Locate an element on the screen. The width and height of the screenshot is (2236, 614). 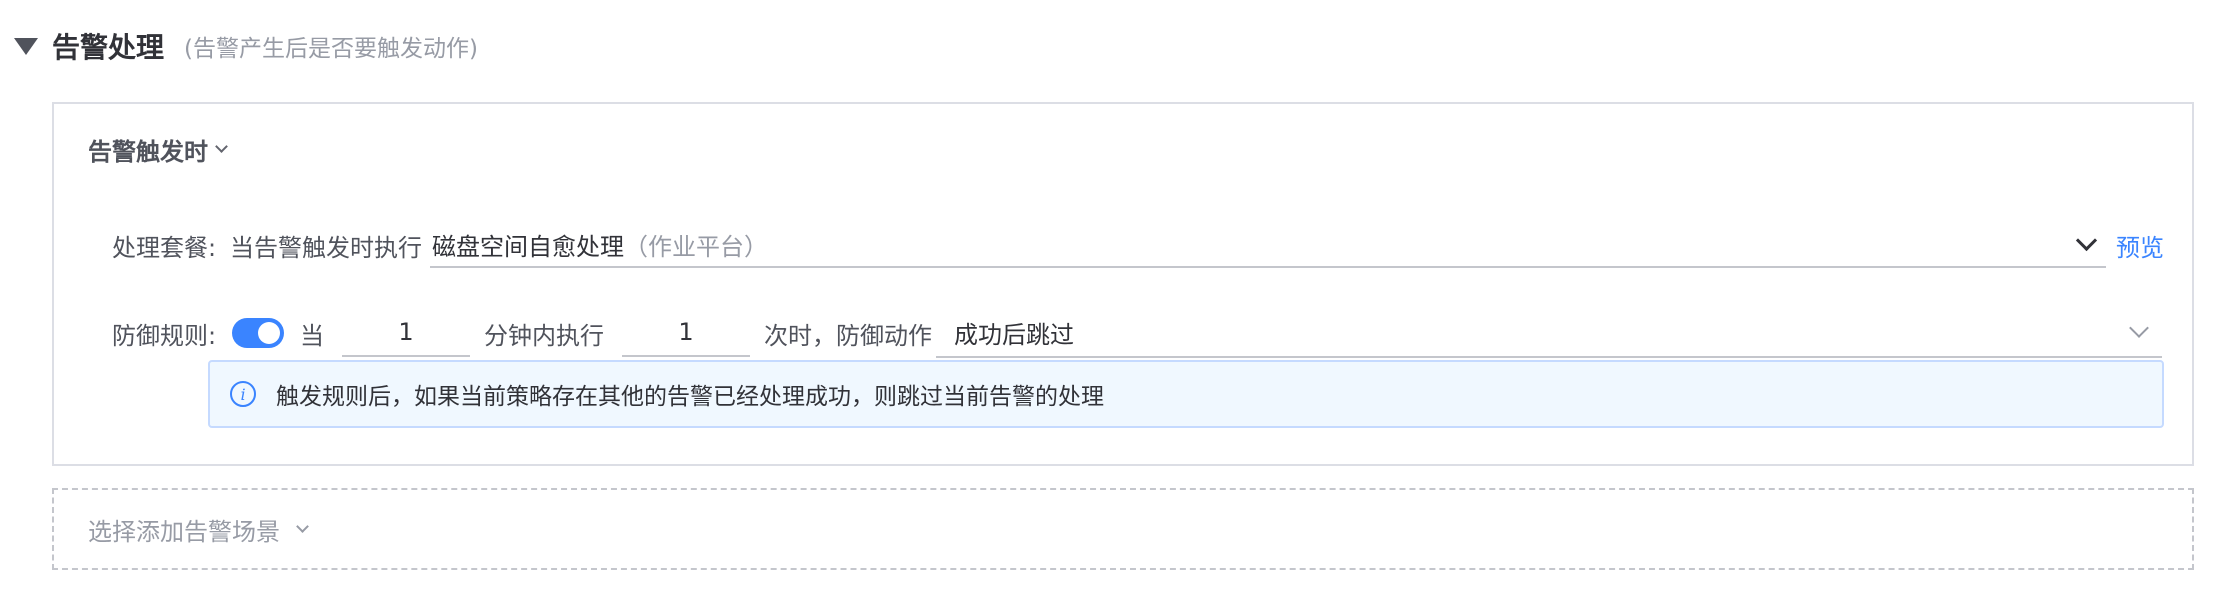
plan-selected-name: 磁盘空间自愈处理 is located at coordinates (528, 246).